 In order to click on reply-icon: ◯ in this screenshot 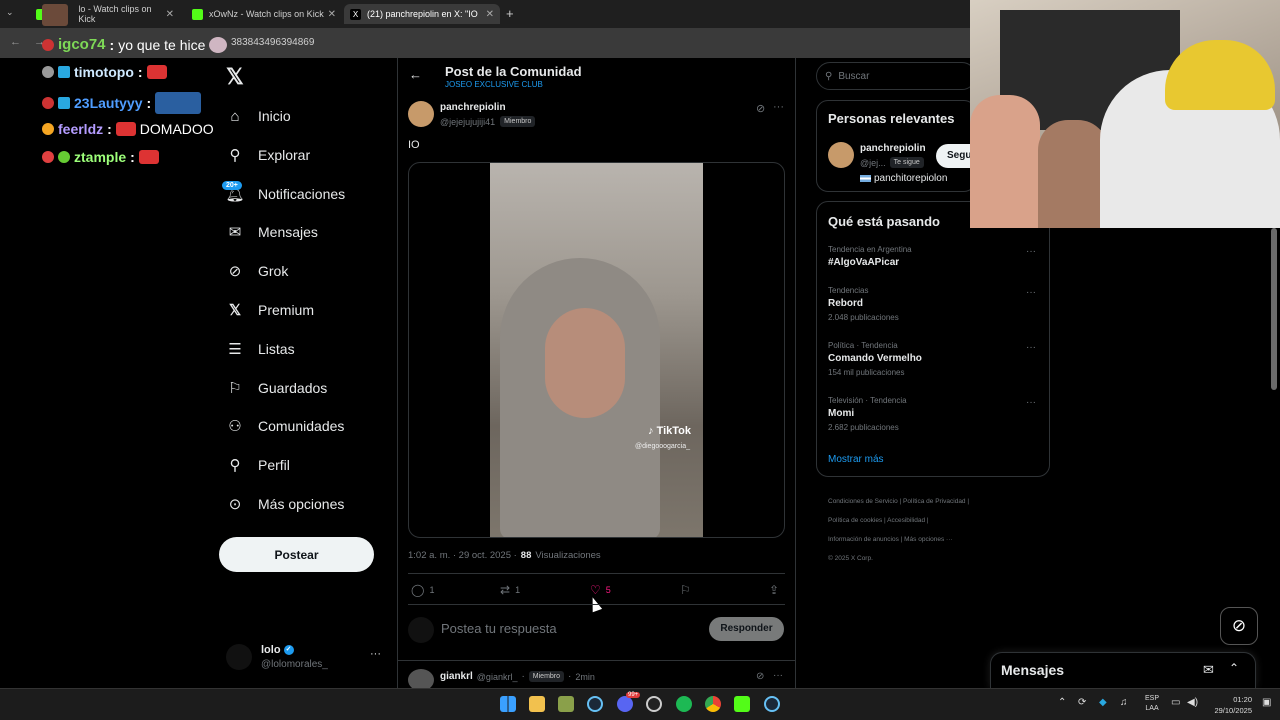, I will do `click(418, 590)`.